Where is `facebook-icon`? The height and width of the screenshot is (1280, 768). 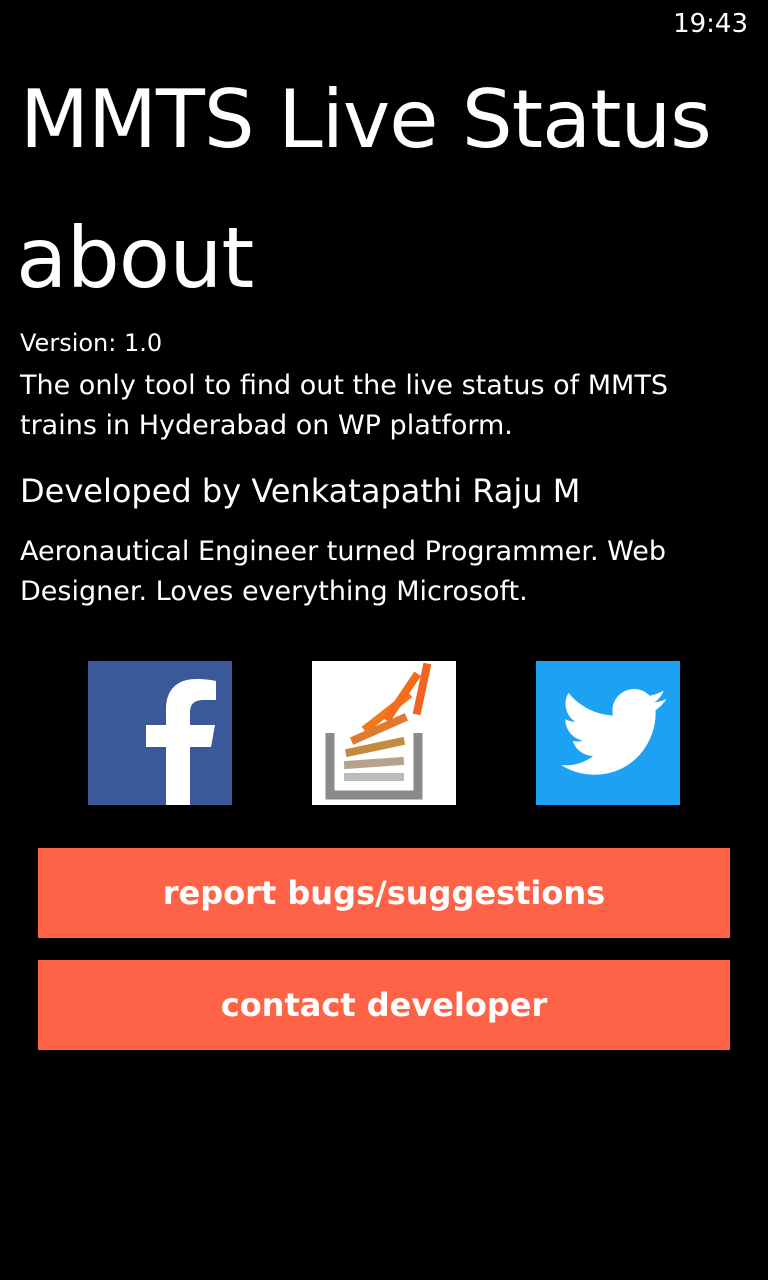
facebook-icon is located at coordinates (160, 733).